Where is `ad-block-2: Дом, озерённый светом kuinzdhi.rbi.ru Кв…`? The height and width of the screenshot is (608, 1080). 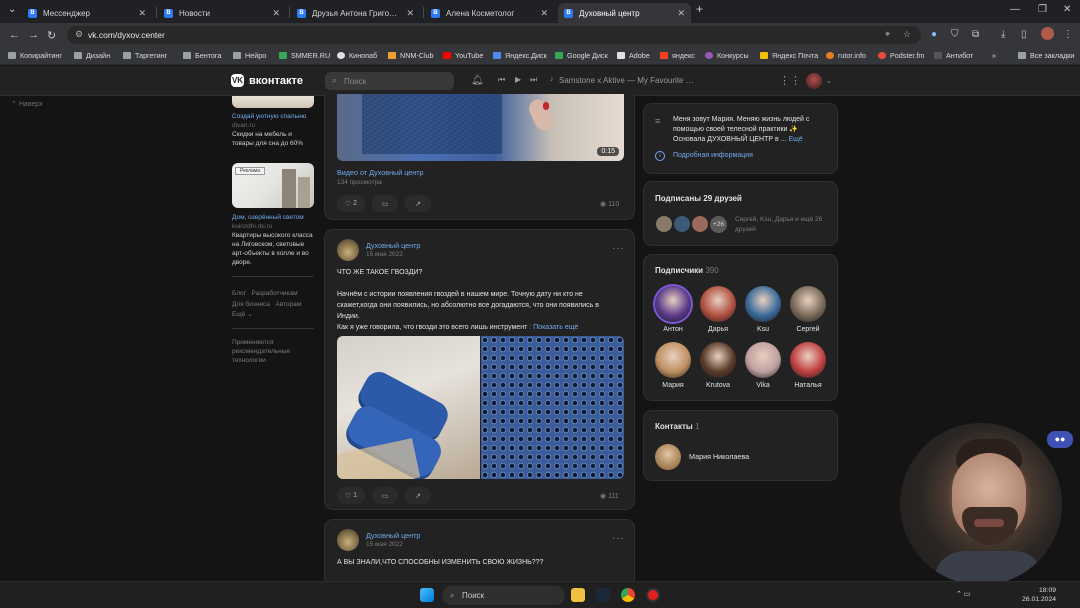
ad-block-2: Дом, озерённый светом kuinzdhi.rbi.ru Кв… is located at coordinates (273, 240).